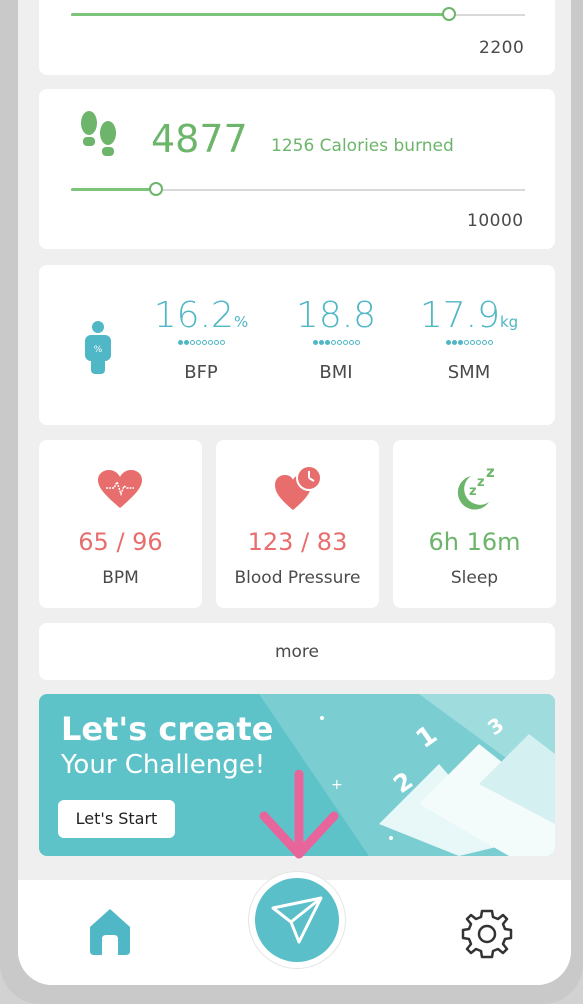  I want to click on sleep-value: 6h 16m, so click(474, 542).